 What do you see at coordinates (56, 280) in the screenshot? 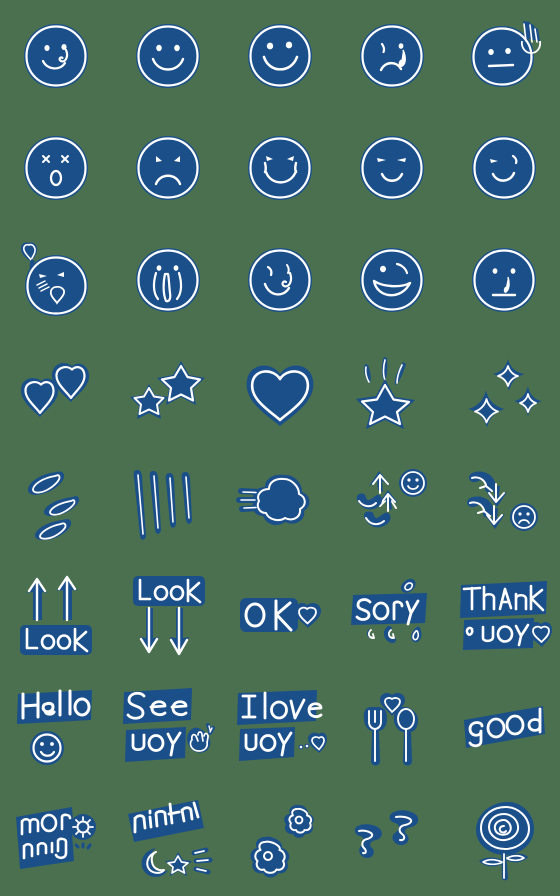
I see `sticker-lovestruck-face-with-heart` at bounding box center [56, 280].